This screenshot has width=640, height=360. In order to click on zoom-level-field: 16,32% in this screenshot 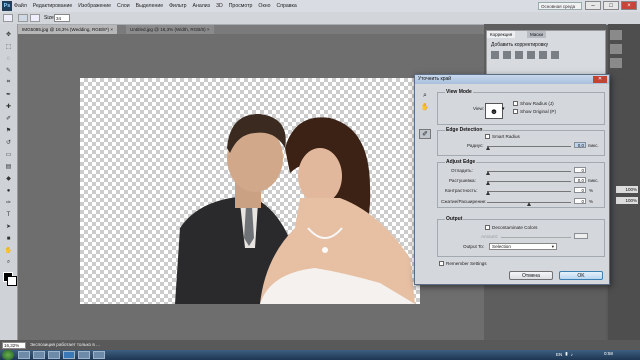, I will do `click(14, 345)`.